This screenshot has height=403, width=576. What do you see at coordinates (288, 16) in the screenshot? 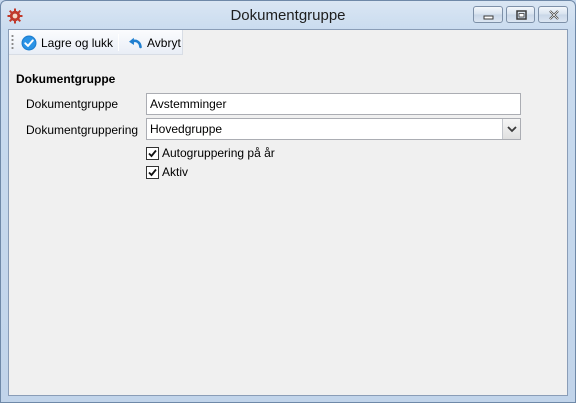
I see `title-bar: Dokumentgruppe` at bounding box center [288, 16].